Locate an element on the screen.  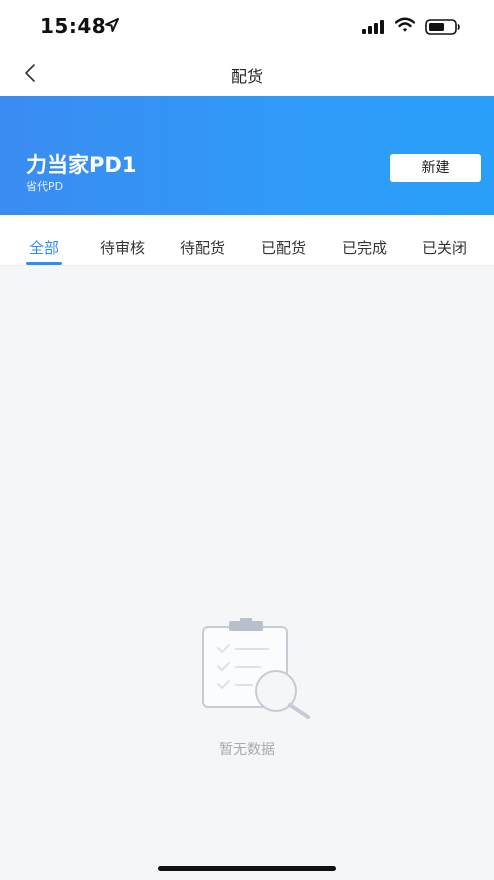
status-tabs: 全部 待审核 待配货 已配货 已完成 已关闭 is located at coordinates (247, 240).